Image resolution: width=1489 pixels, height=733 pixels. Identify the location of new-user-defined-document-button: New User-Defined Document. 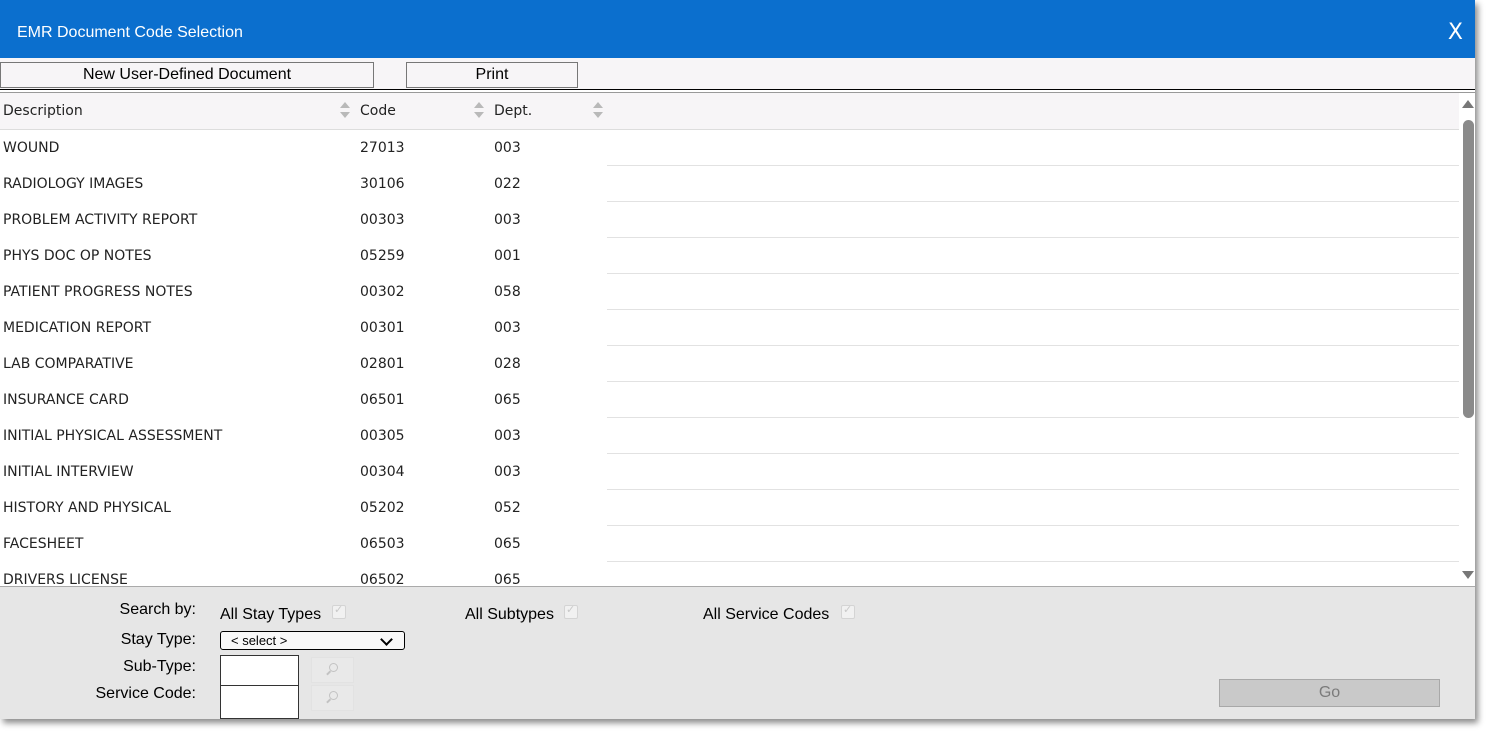
(187, 75).